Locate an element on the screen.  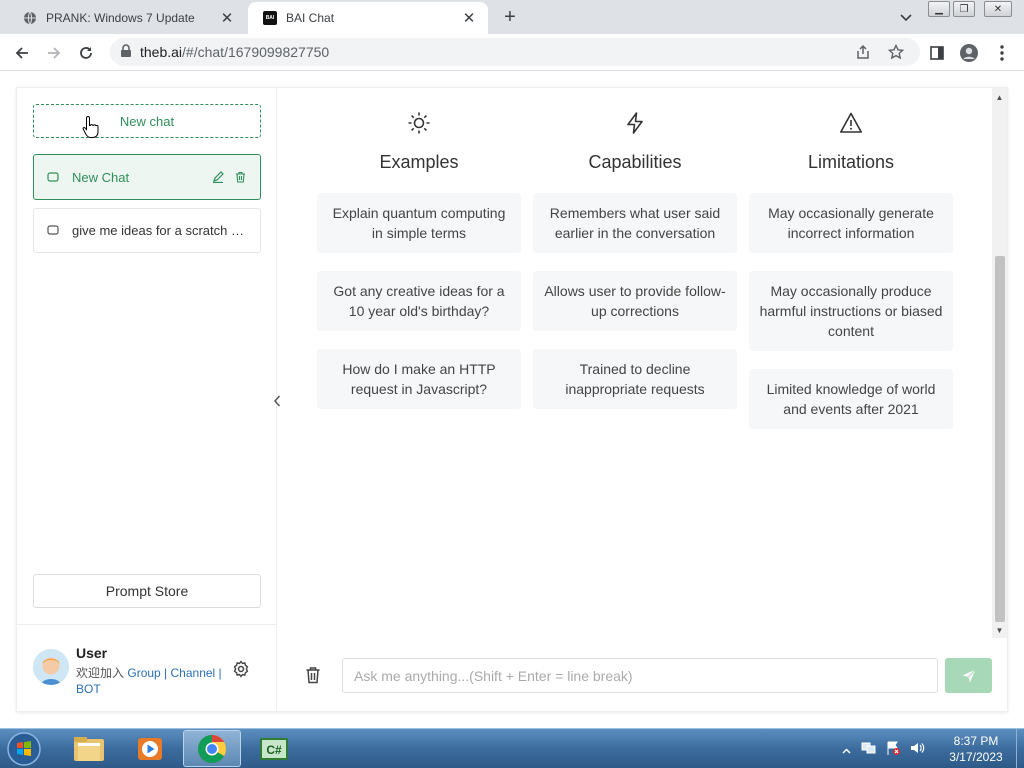
chat-input is located at coordinates (640, 675).